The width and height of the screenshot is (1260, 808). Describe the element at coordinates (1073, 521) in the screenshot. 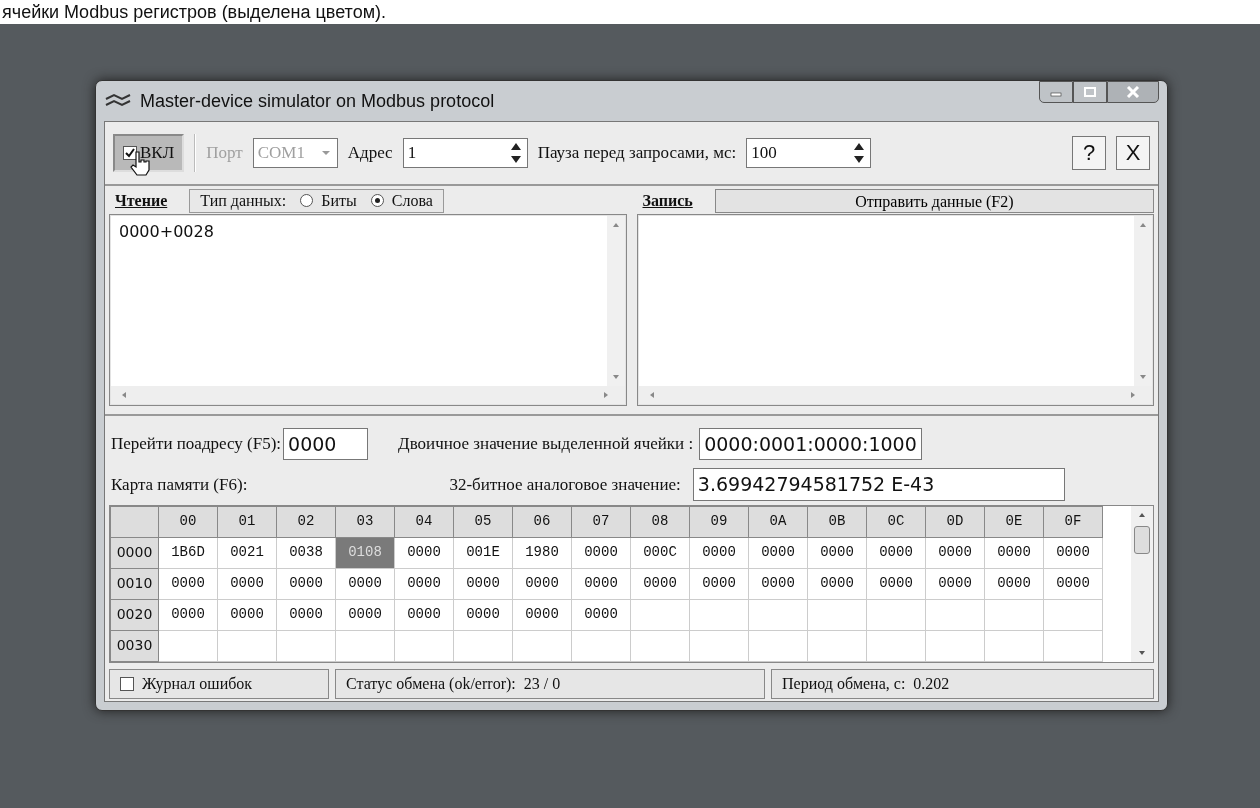

I see `column-header: 0F` at that location.